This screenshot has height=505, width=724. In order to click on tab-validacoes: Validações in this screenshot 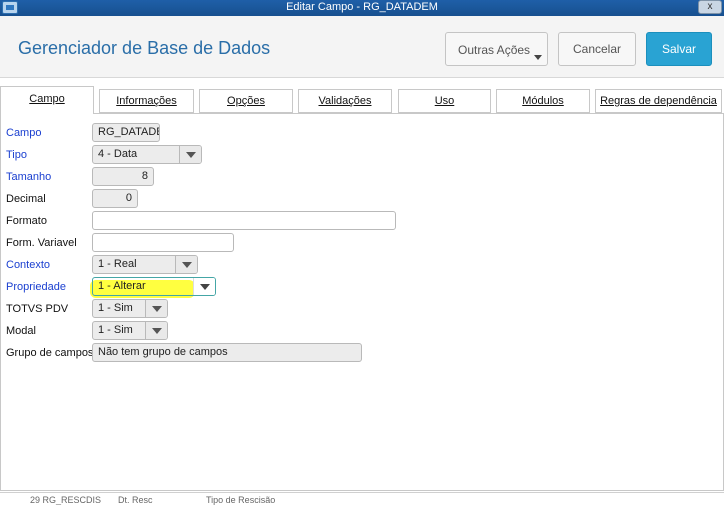, I will do `click(345, 101)`.